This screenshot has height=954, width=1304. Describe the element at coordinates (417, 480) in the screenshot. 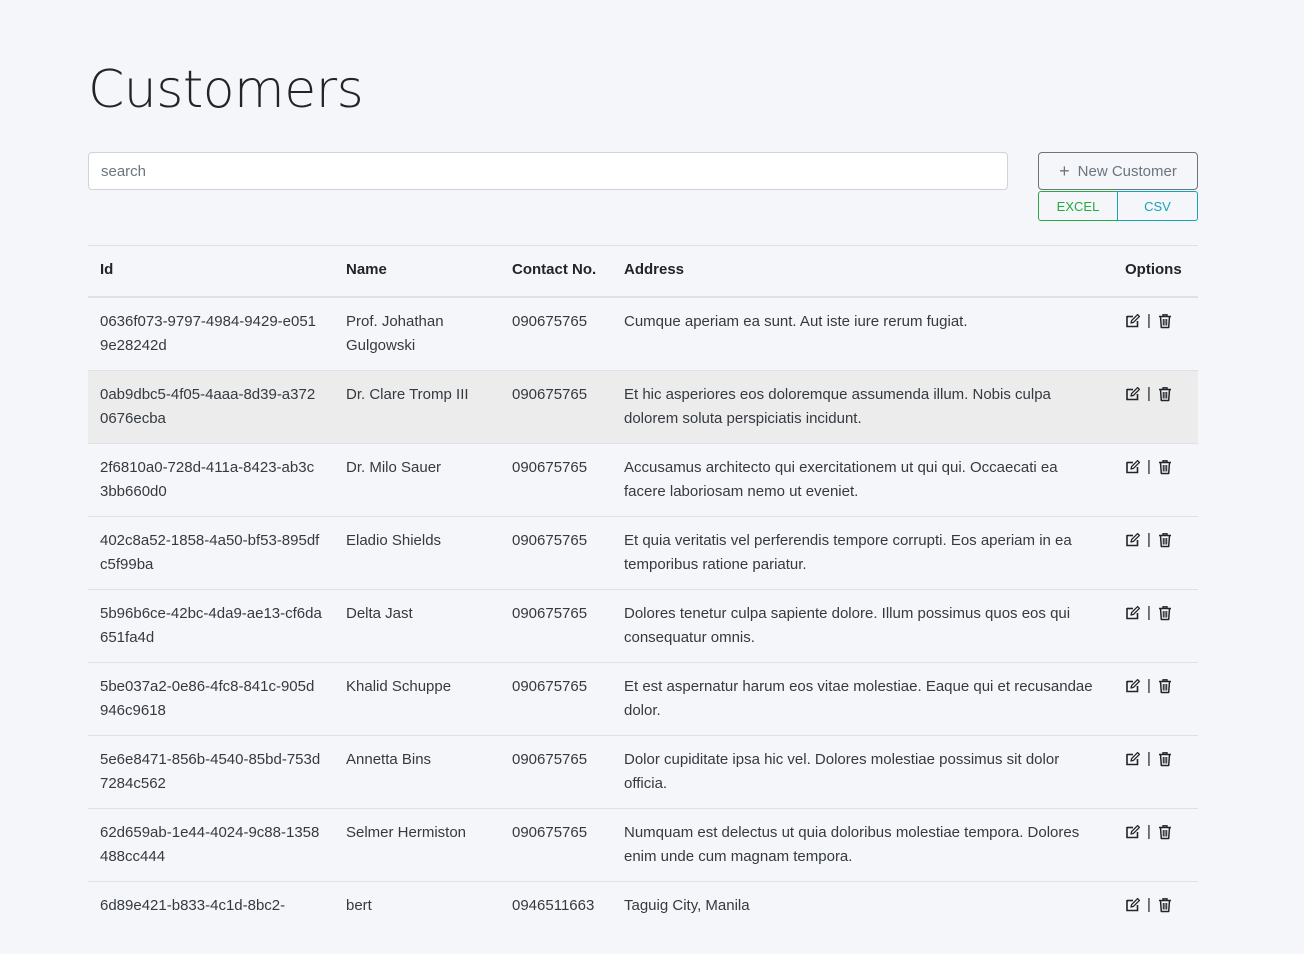

I see `cell-name: Dr. Milo Sauer` at that location.